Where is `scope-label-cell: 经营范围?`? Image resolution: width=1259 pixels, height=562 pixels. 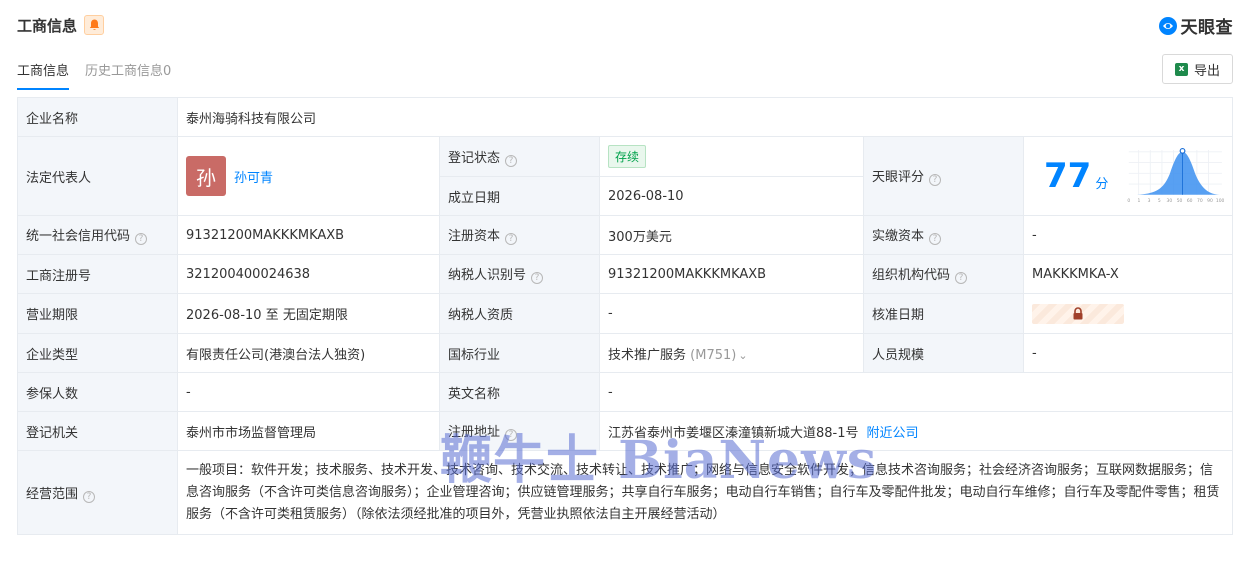
scope-label-cell: 经营范围? is located at coordinates (97, 492).